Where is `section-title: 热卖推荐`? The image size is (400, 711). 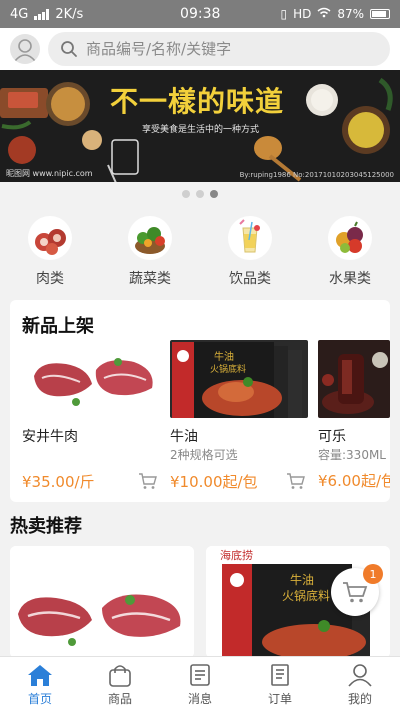
section-title: 热卖推荐 is located at coordinates (46, 526).